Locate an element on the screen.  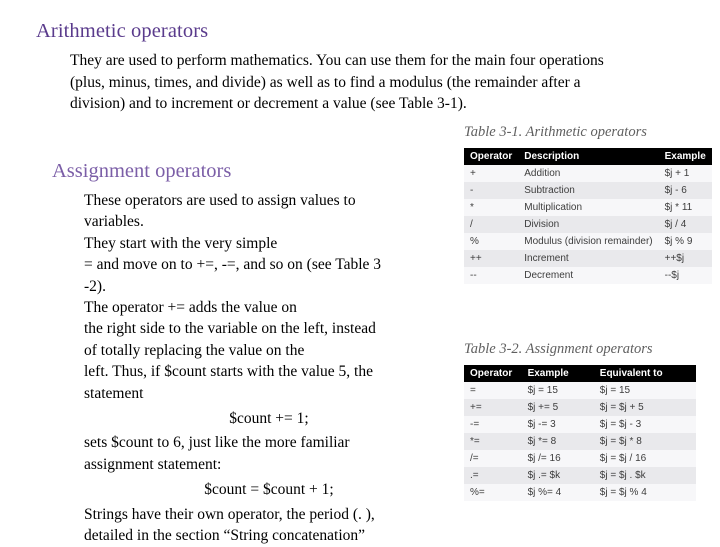
table-row: / Division $j / 4 is located at coordinates (588, 224).